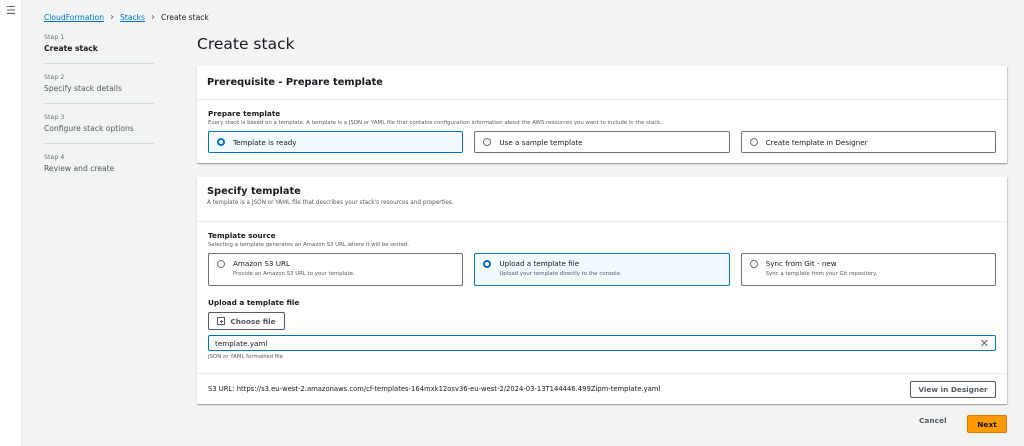  What do you see at coordinates (265, 142) in the screenshot?
I see `option-label: Template is ready` at bounding box center [265, 142].